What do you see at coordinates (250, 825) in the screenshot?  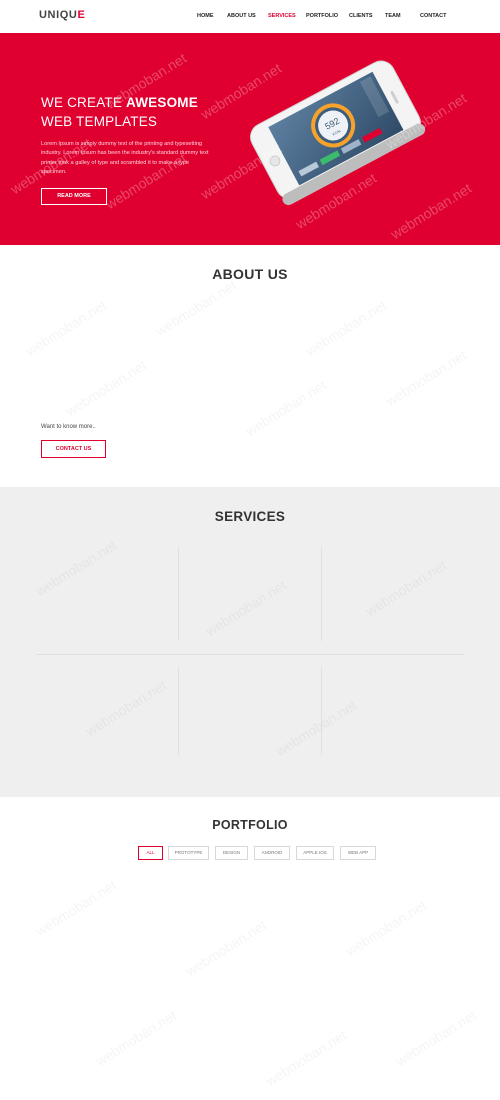 I see `portfolio-section-title: PORTFOLIO` at bounding box center [250, 825].